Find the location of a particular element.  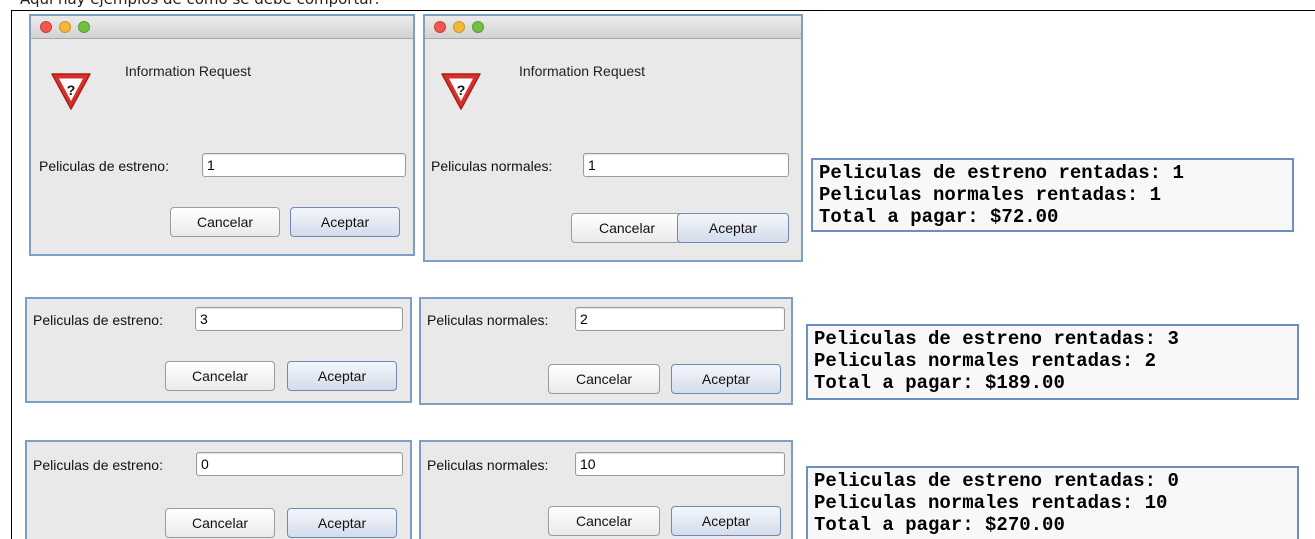

output-line-estreno: Peliculas de estreno rentadas: 0 is located at coordinates (996, 481).